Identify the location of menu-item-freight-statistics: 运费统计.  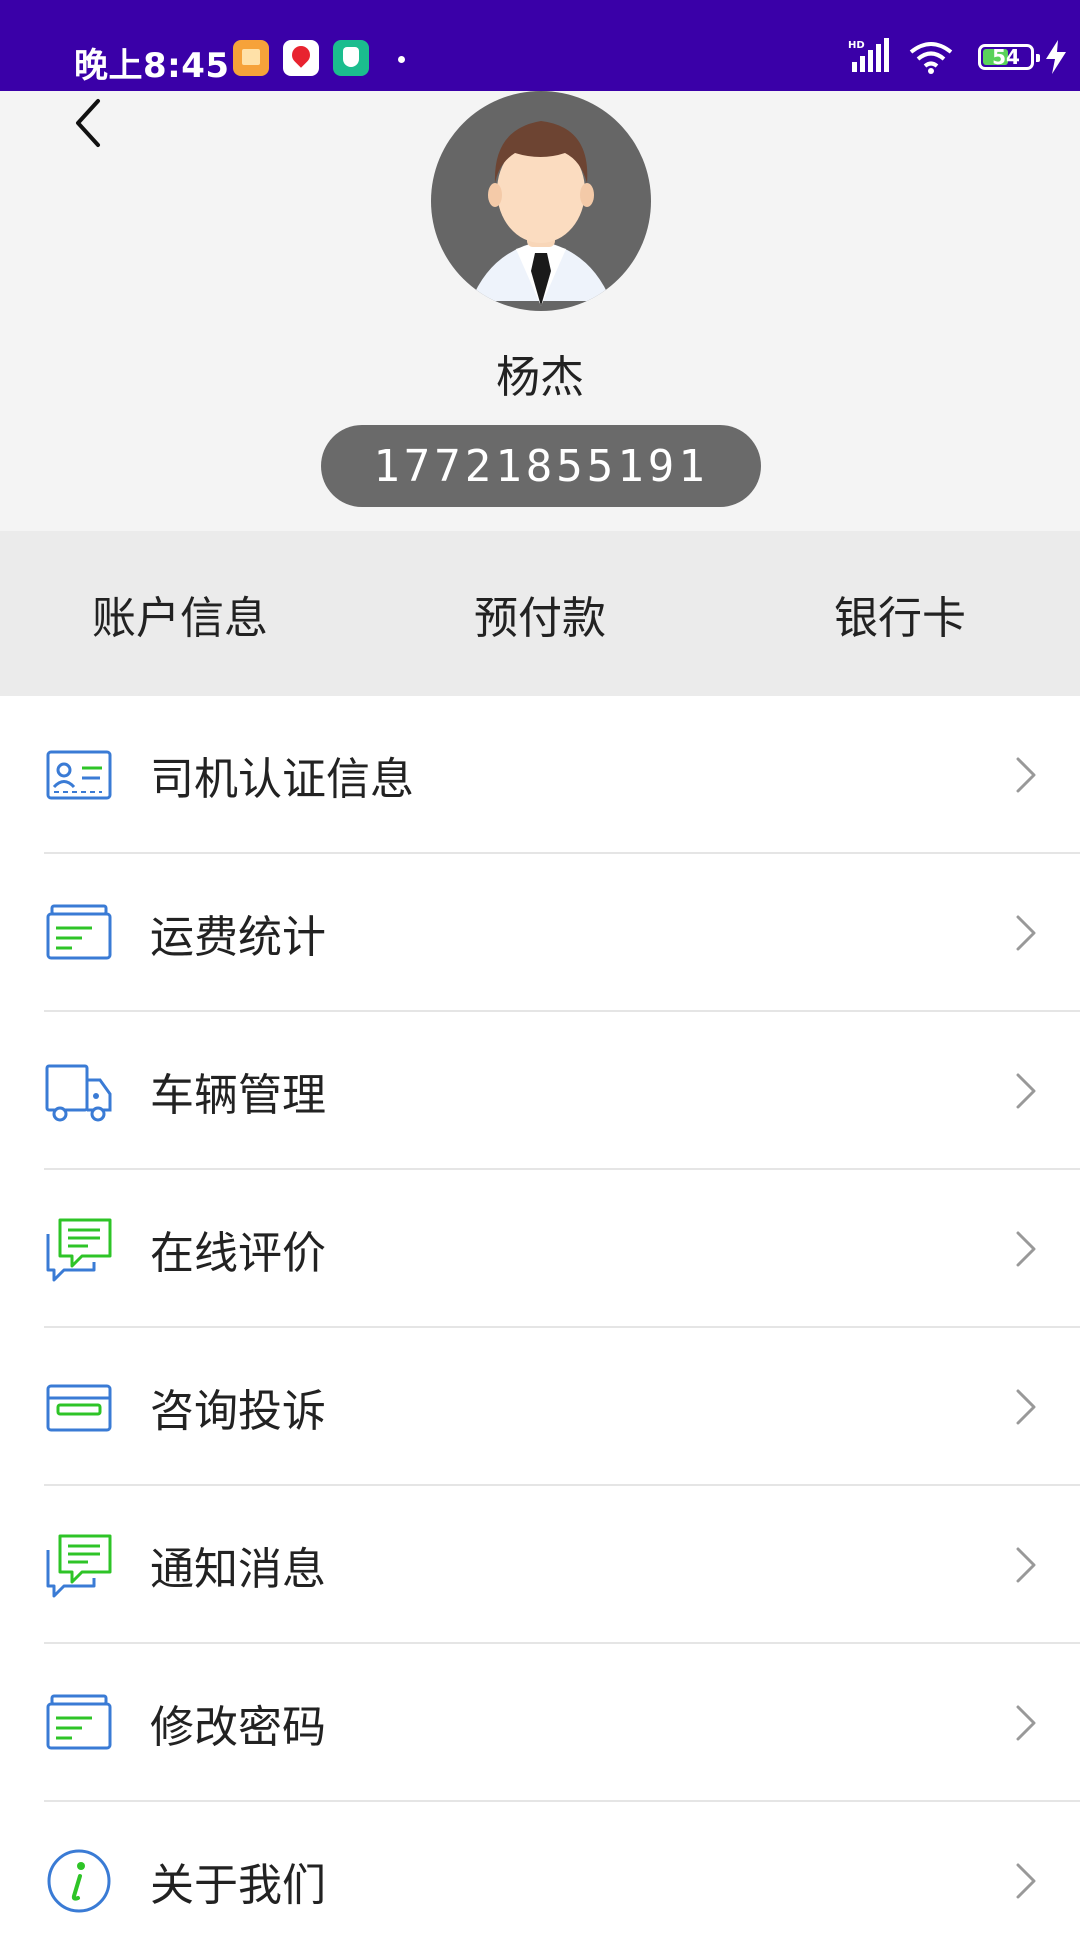
(540, 933).